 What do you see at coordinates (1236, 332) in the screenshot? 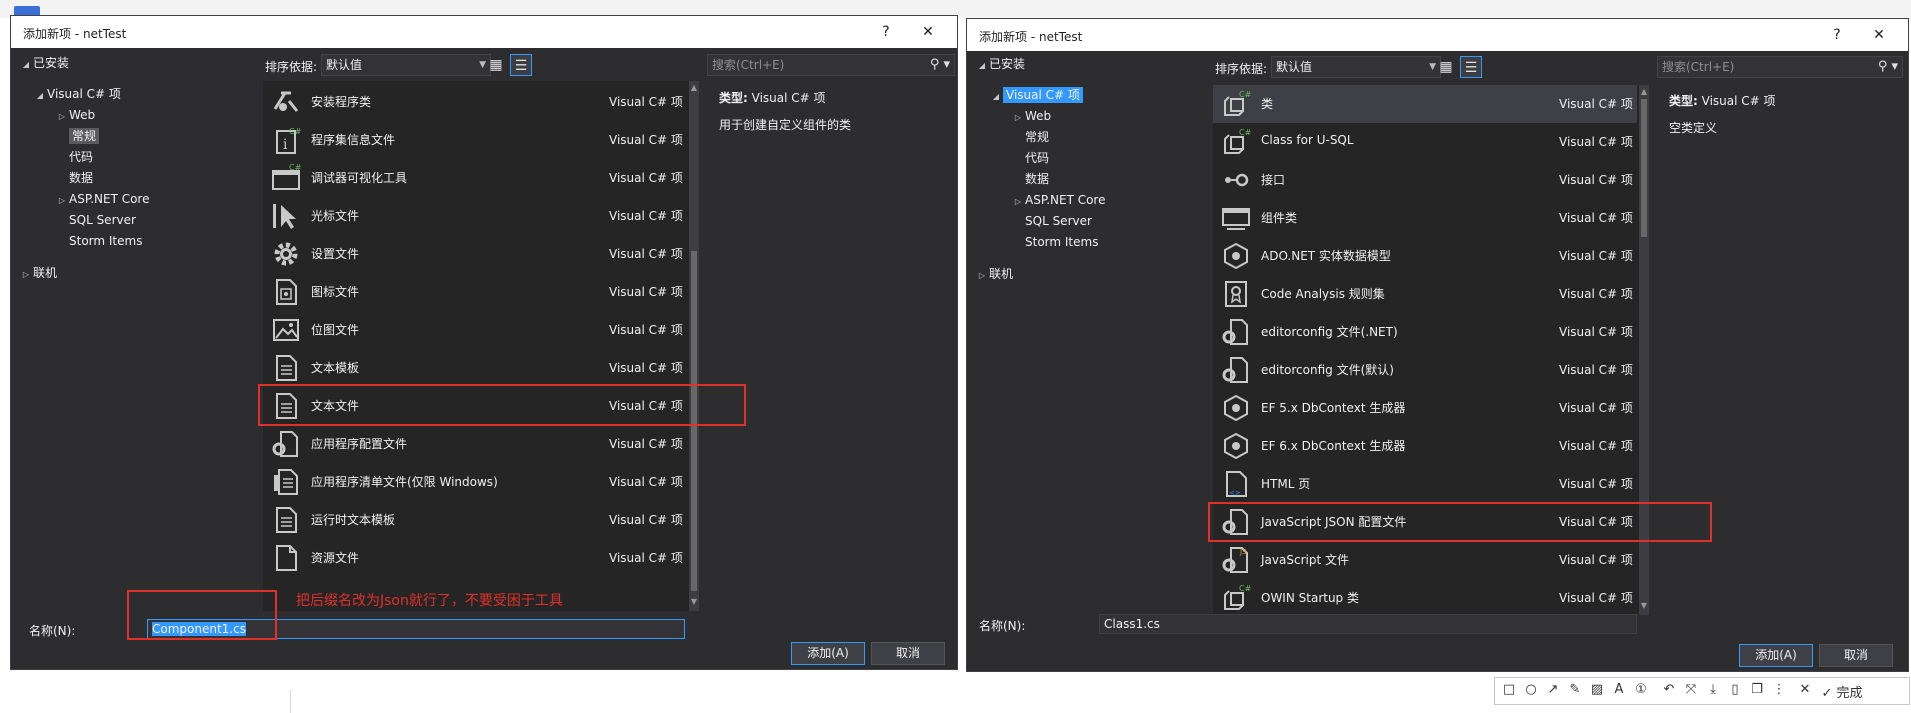
I see `editorconfig-icon` at bounding box center [1236, 332].